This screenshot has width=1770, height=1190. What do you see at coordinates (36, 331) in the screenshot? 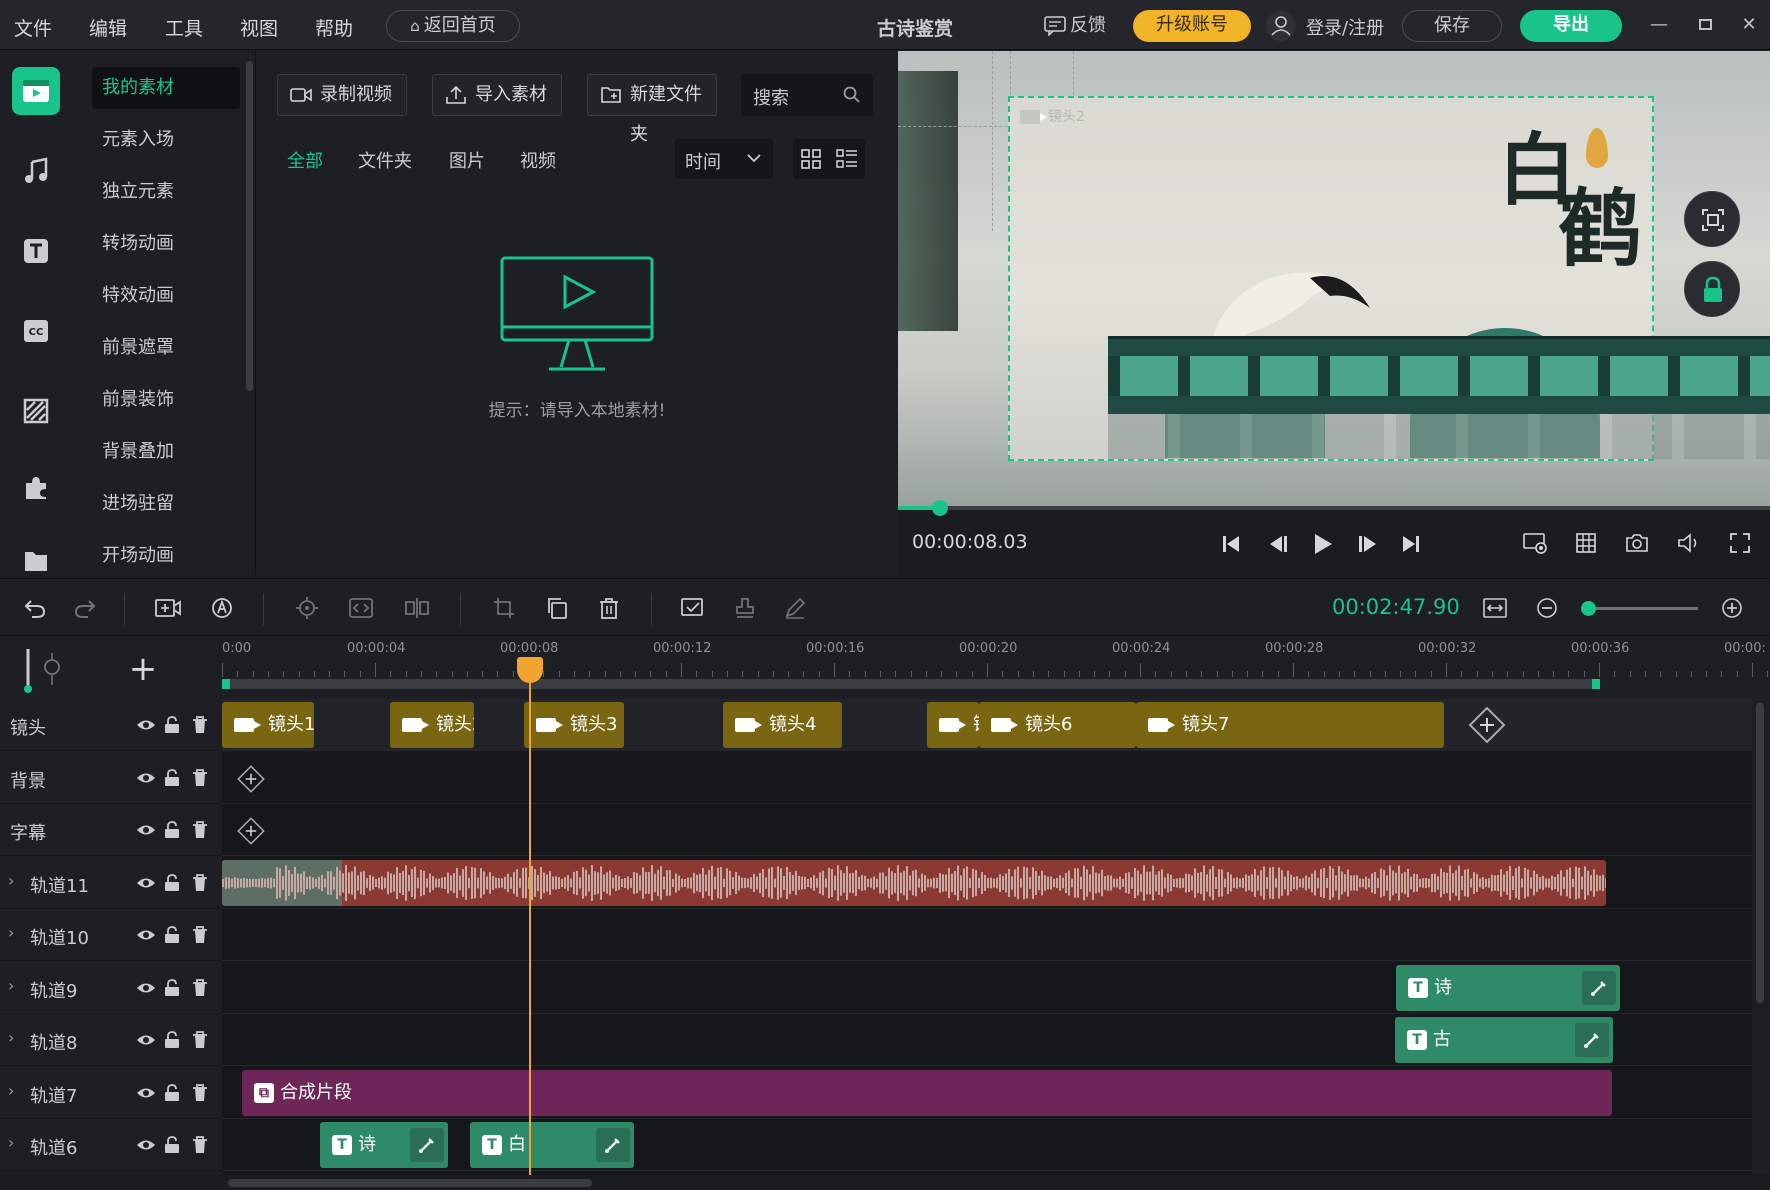
I see `subtitle-icon: CC` at bounding box center [36, 331].